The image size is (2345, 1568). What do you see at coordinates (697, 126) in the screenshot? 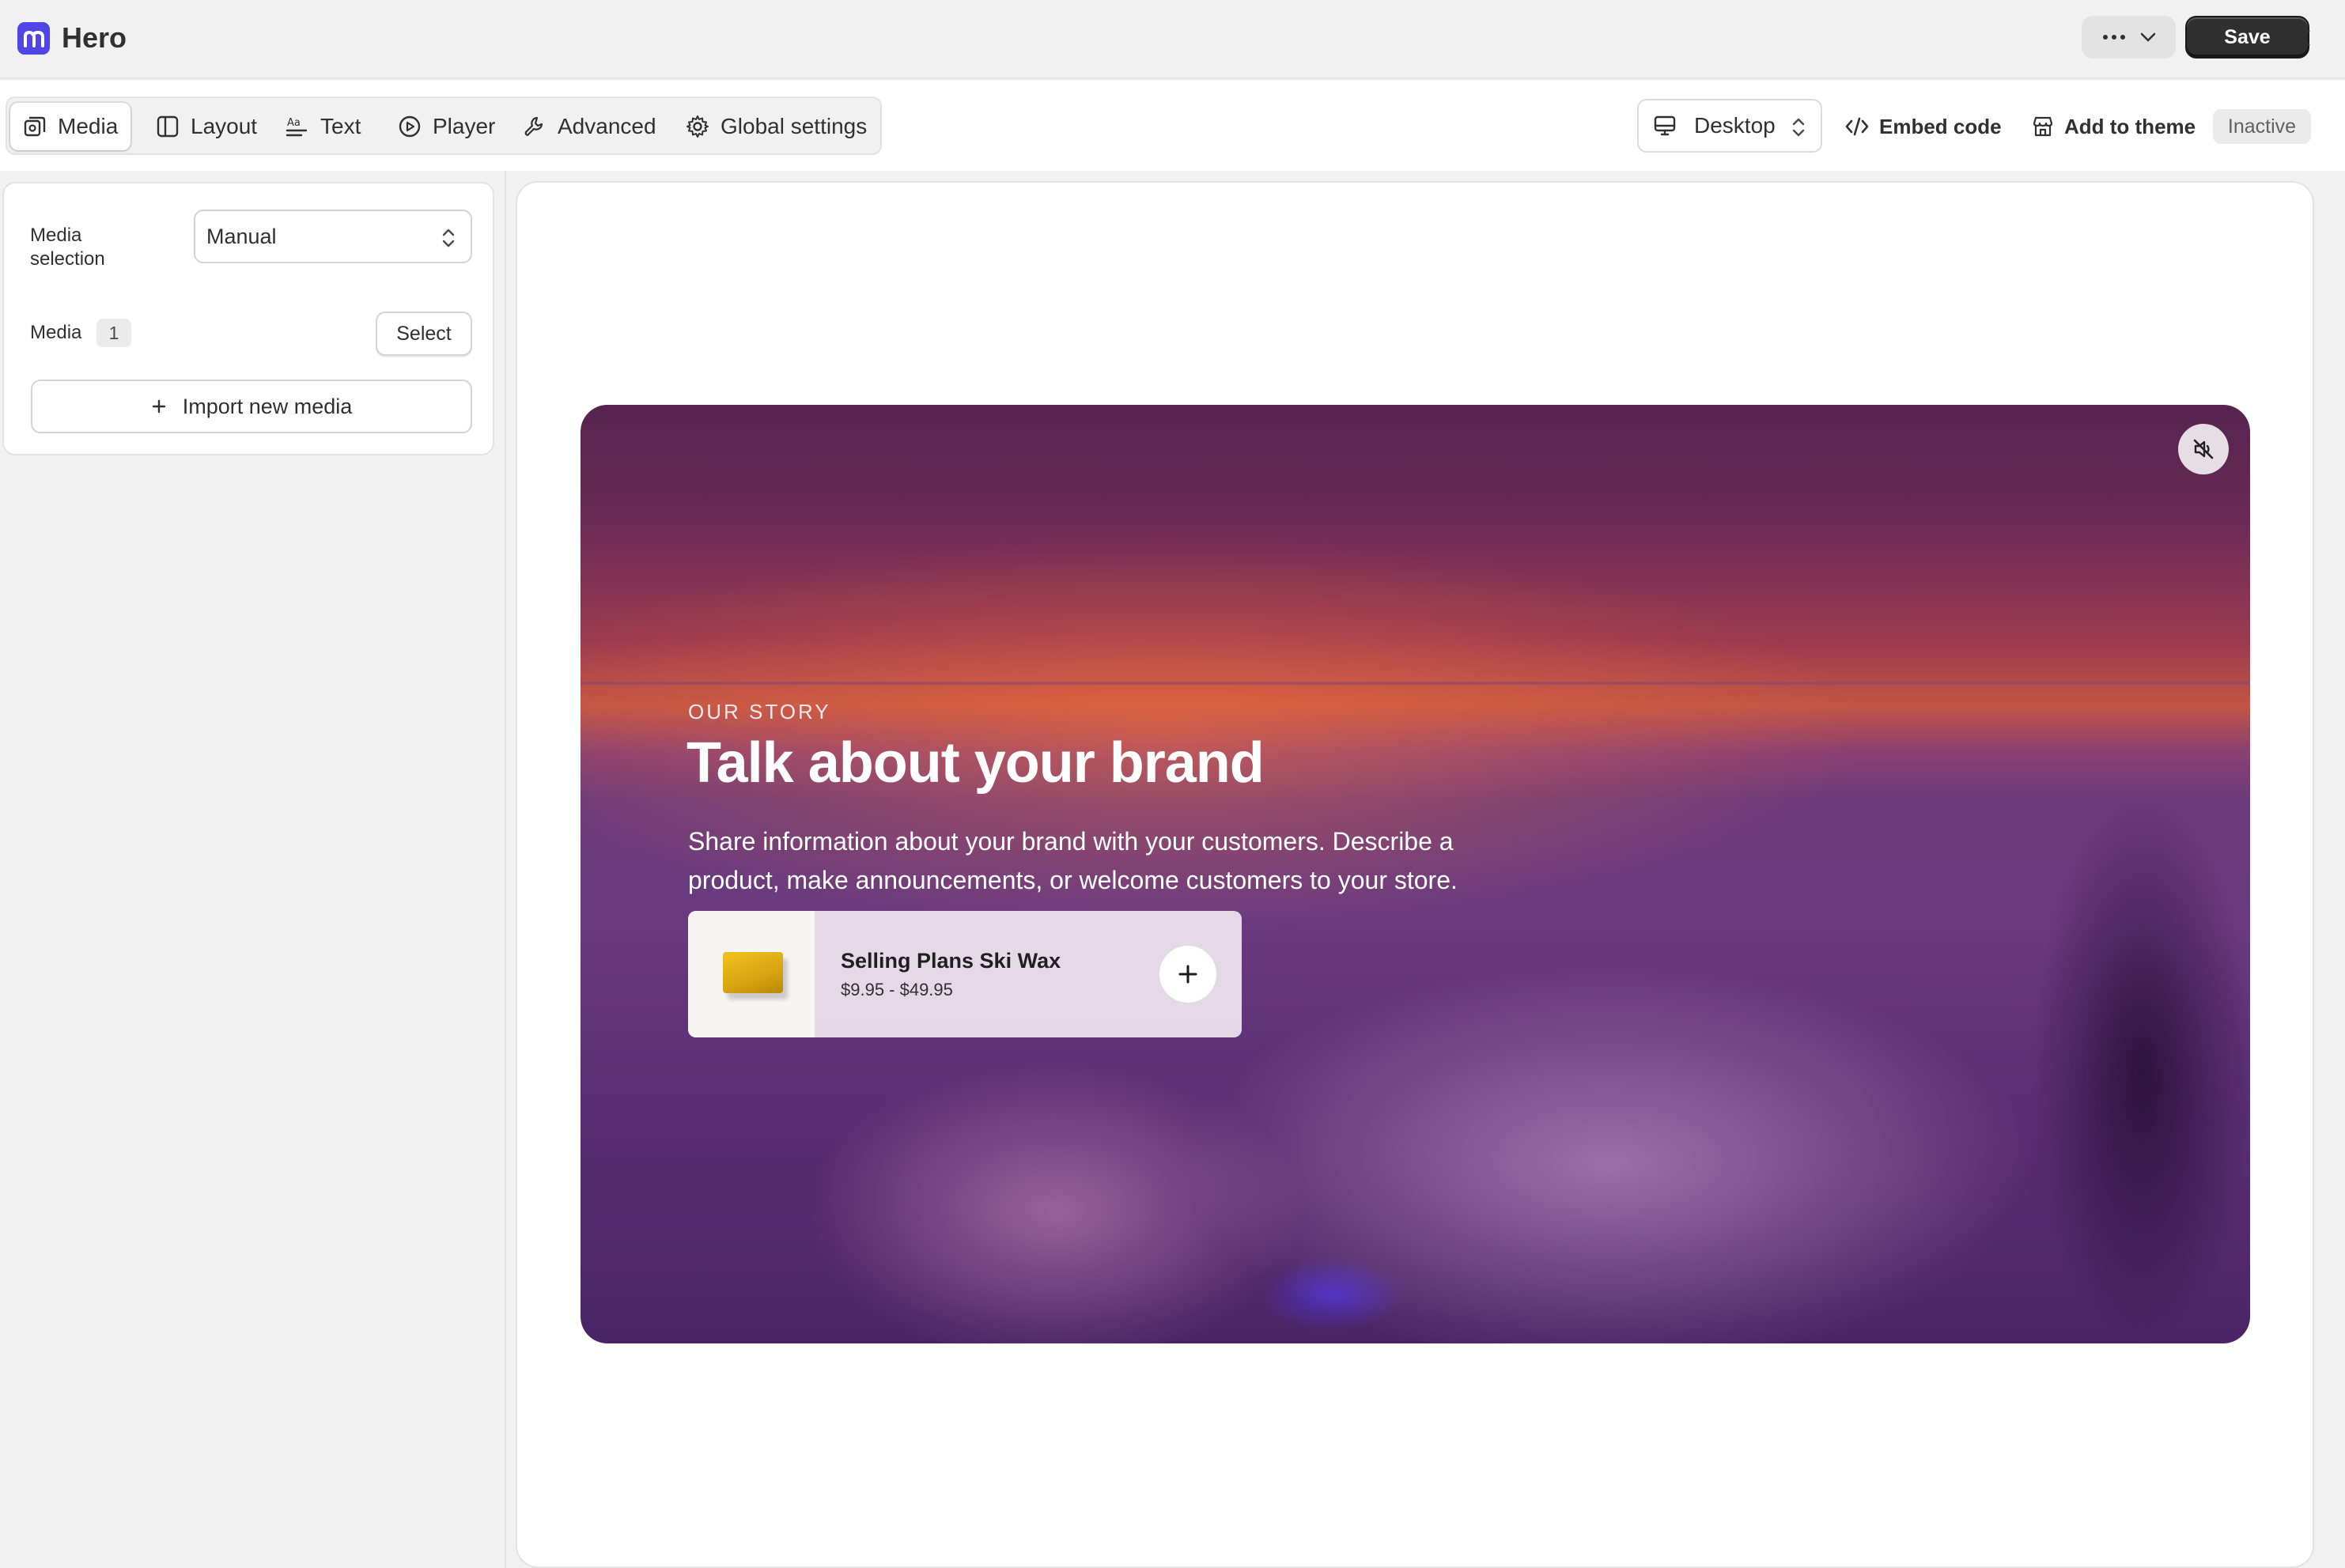
I see `gear-icon` at bounding box center [697, 126].